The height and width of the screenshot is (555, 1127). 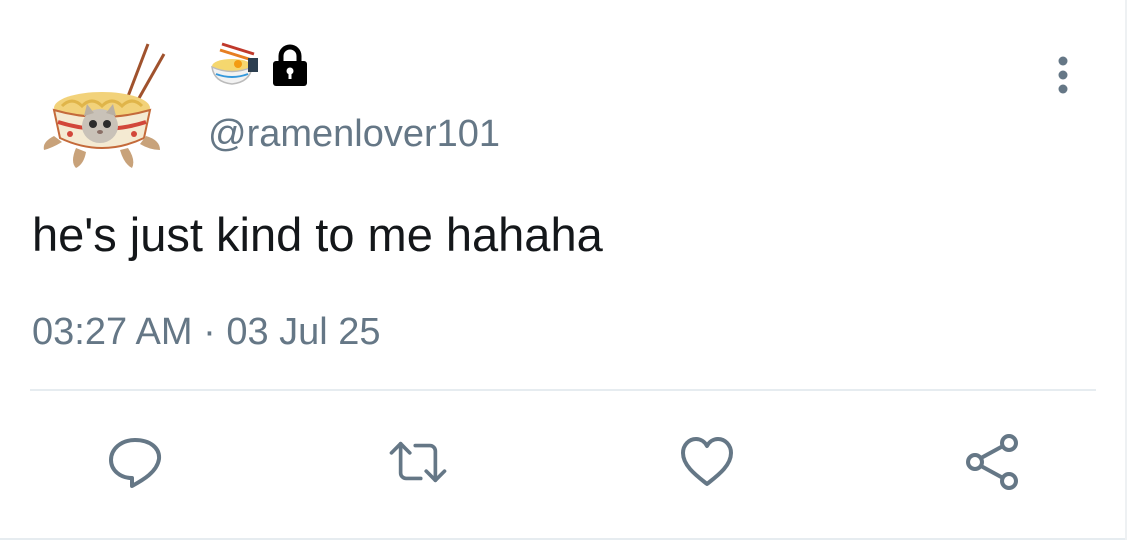 I want to click on retweet-icon, so click(x=418, y=462).